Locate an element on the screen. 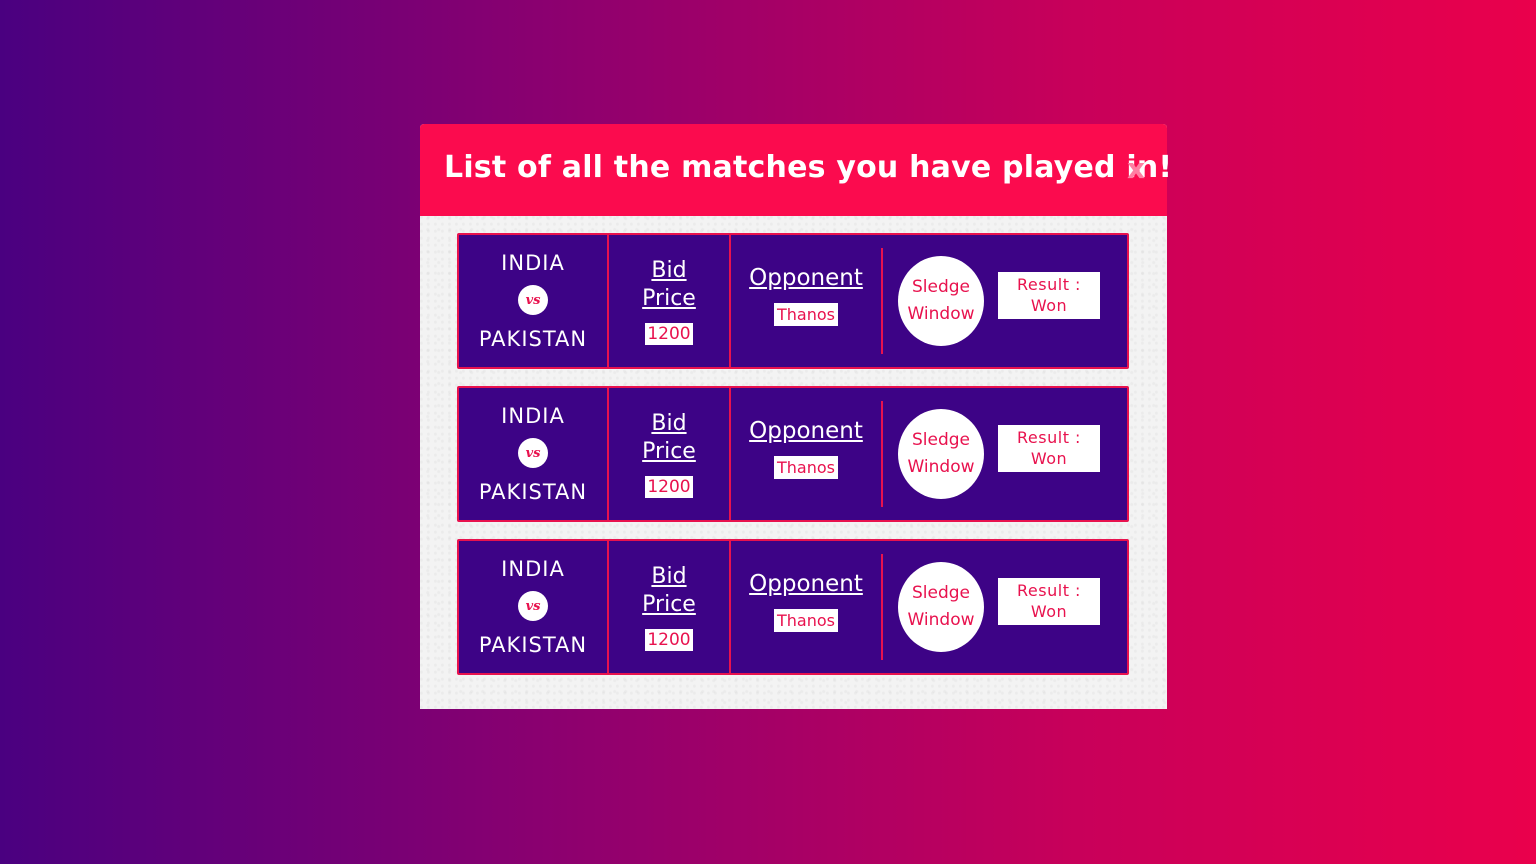 Image resolution: width=1536 pixels, height=864 pixels. close-button: x is located at coordinates (1136, 168).